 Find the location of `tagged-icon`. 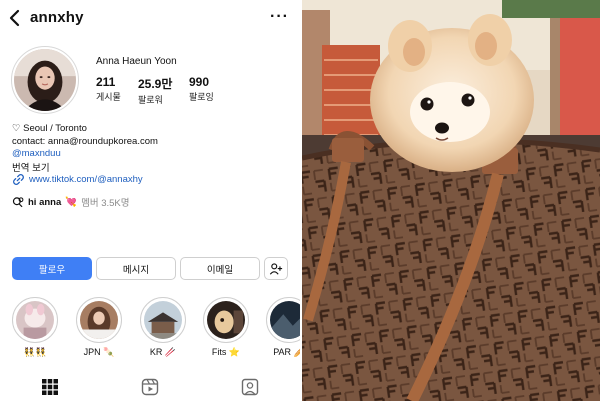

tagged-icon is located at coordinates (250, 387).